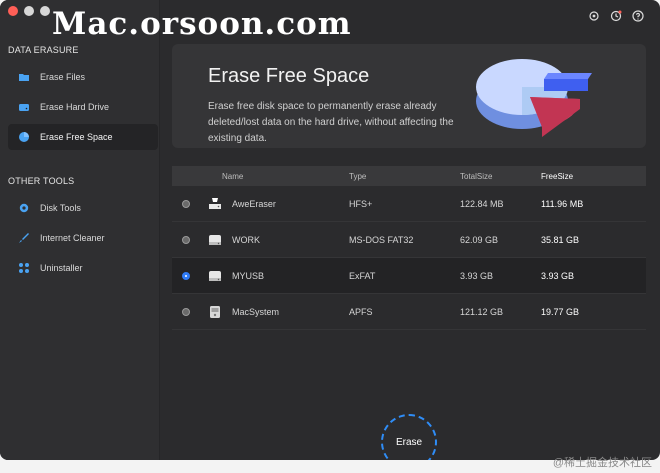 Image resolution: width=660 pixels, height=473 pixels. I want to click on drive-total-size: 122.84 MB, so click(482, 203).